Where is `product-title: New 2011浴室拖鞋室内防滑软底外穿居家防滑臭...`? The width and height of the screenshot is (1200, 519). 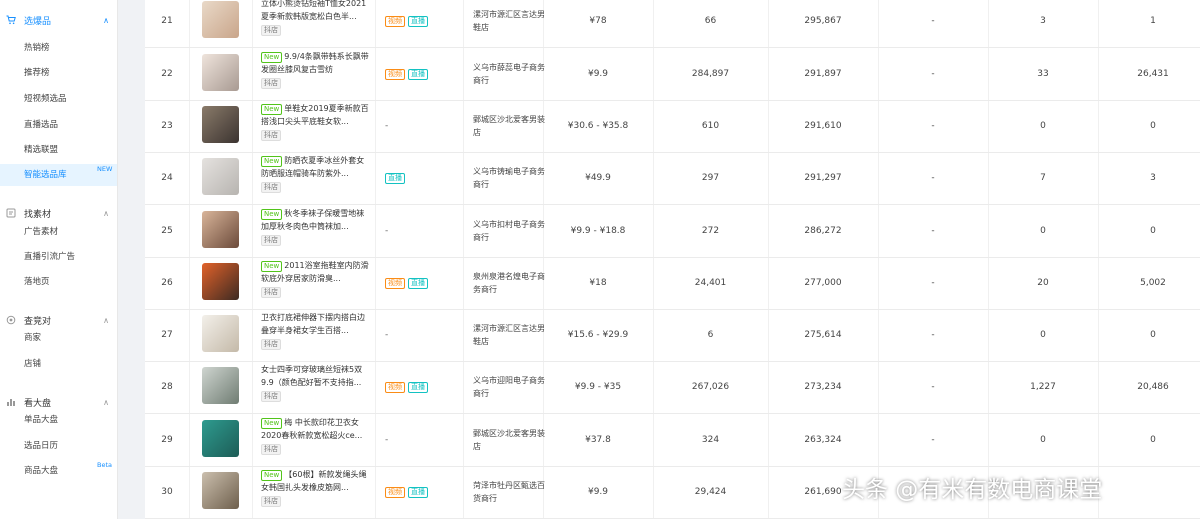
product-title: New 2011浴室拖鞋室内防滑软底外穿居家防滑臭... is located at coordinates (316, 272).